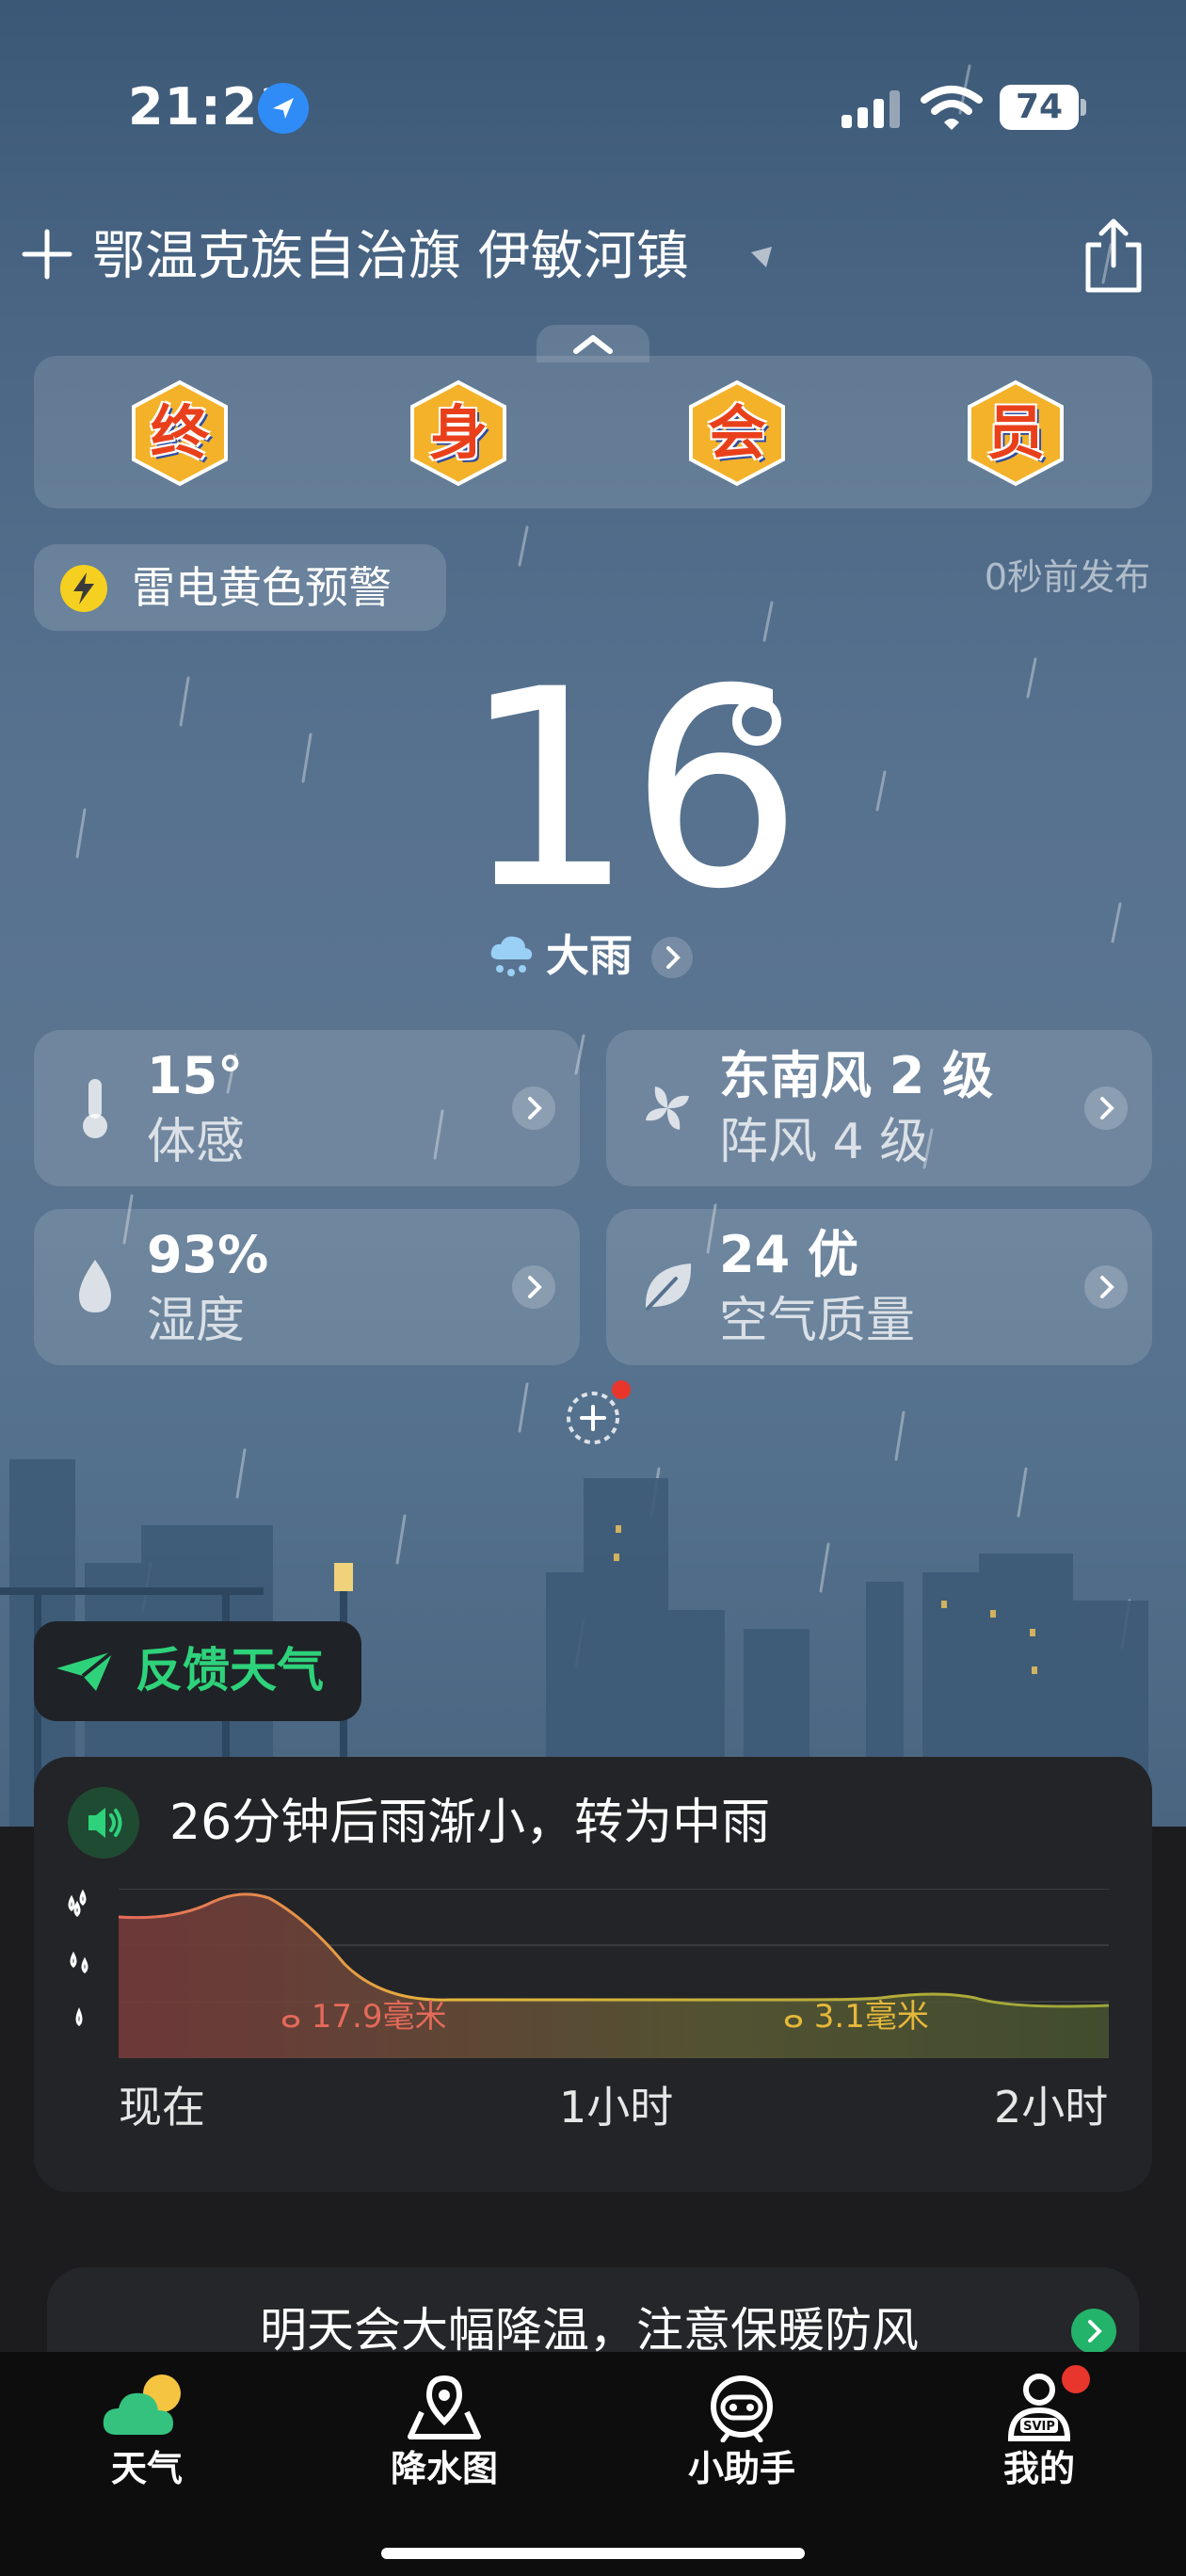  I want to click on cellular-signal-icon, so click(870, 109).